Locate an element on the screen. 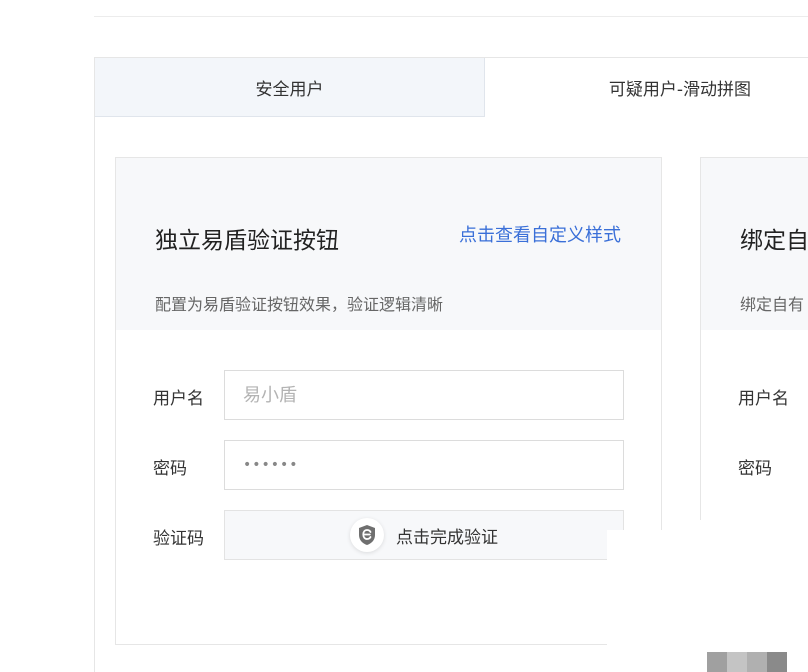 This screenshot has height=672, width=808. username-input is located at coordinates (424, 395).